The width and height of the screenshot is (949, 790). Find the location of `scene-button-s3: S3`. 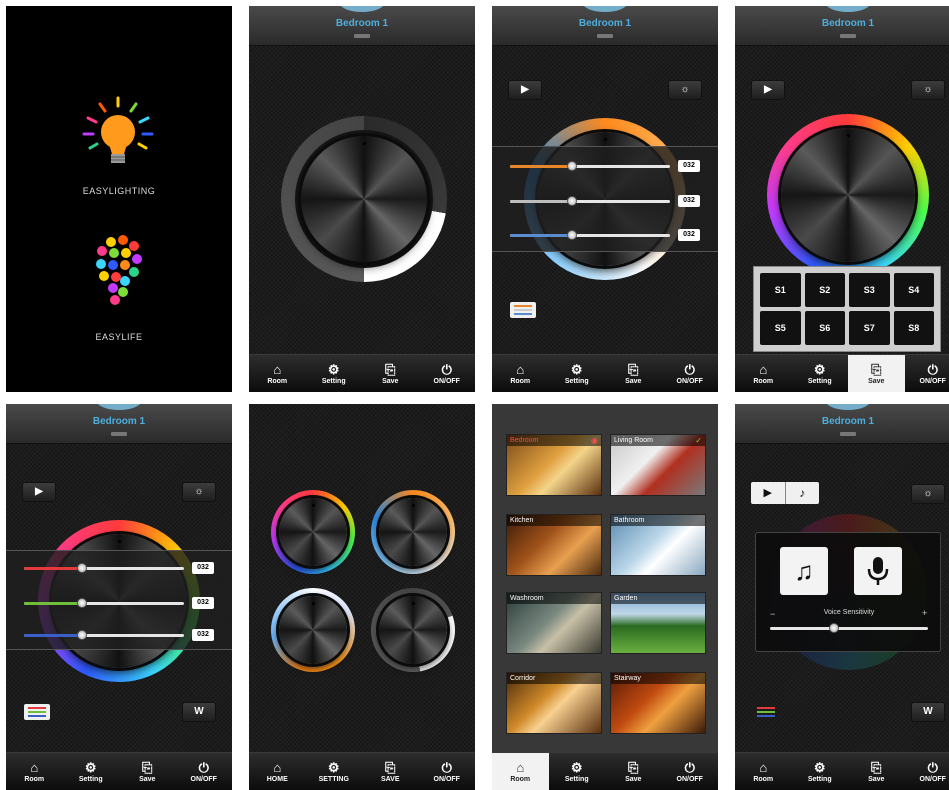

scene-button-s3: S3 is located at coordinates (869, 290).